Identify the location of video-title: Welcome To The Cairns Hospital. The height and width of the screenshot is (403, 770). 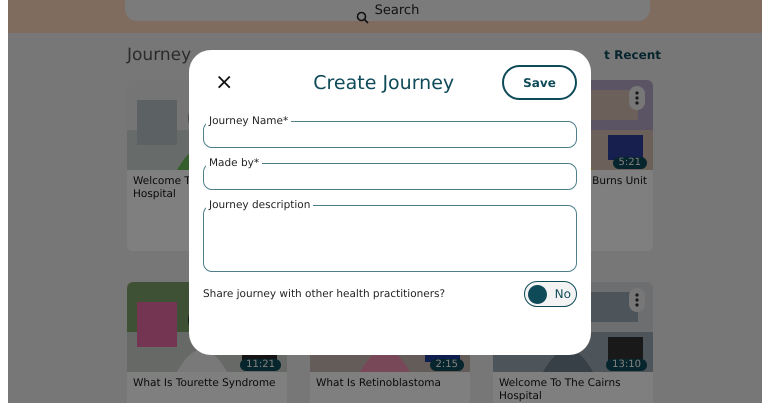
(560, 390).